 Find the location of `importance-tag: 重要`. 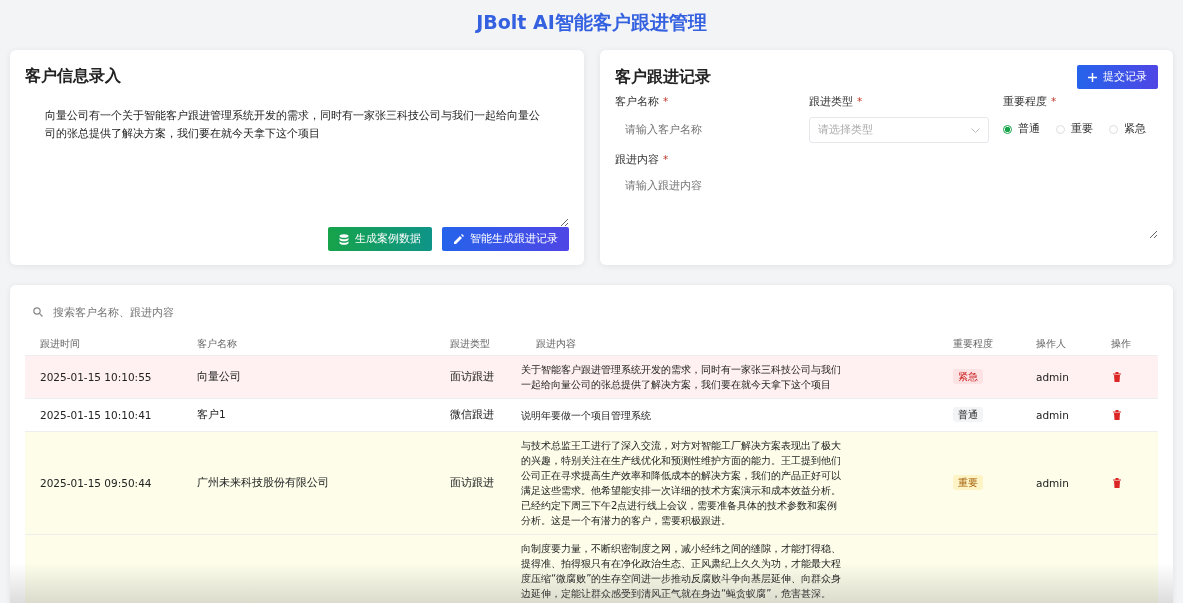

importance-tag: 重要 is located at coordinates (968, 482).